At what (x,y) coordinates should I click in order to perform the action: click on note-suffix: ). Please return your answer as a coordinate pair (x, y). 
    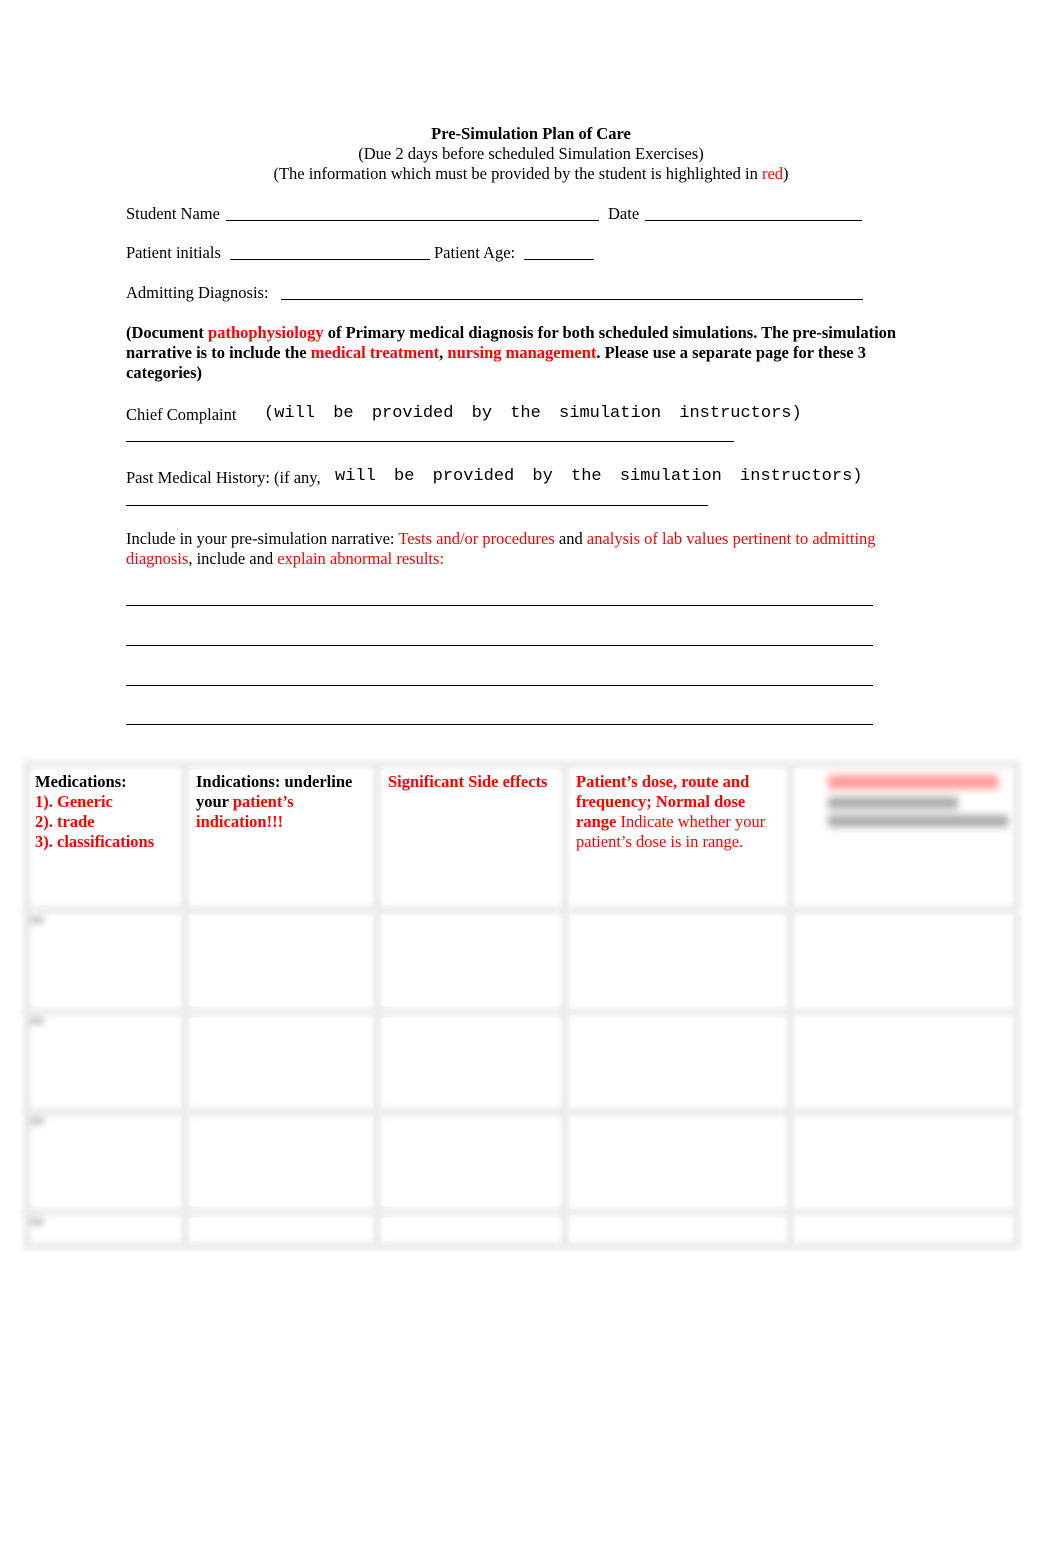
    Looking at the image, I should click on (786, 173).